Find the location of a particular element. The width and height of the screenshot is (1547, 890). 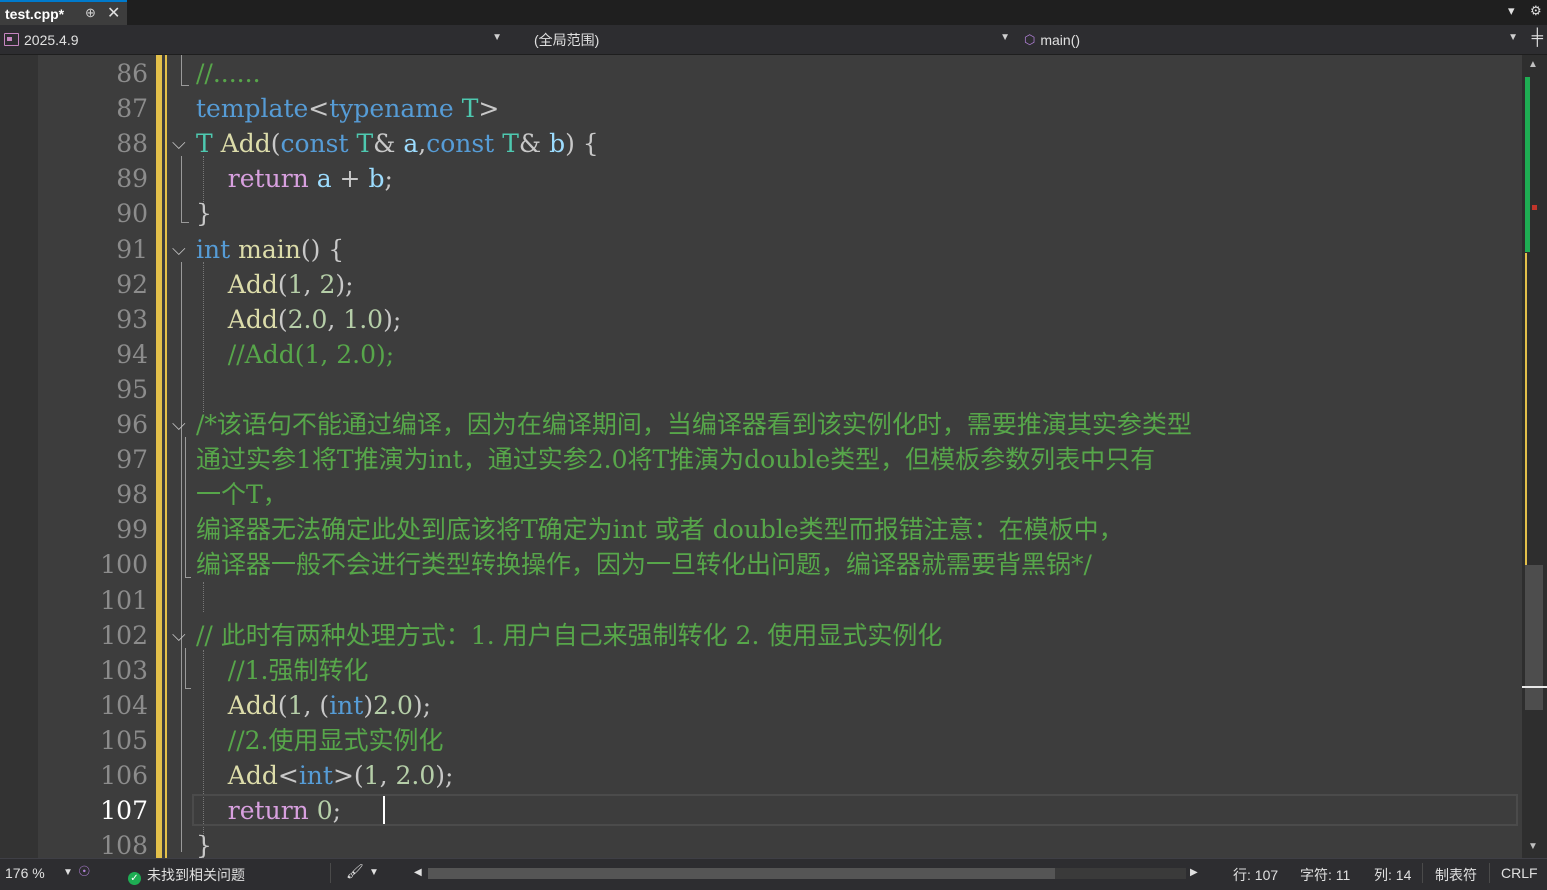

line-number: 101 is located at coordinates (124, 600).